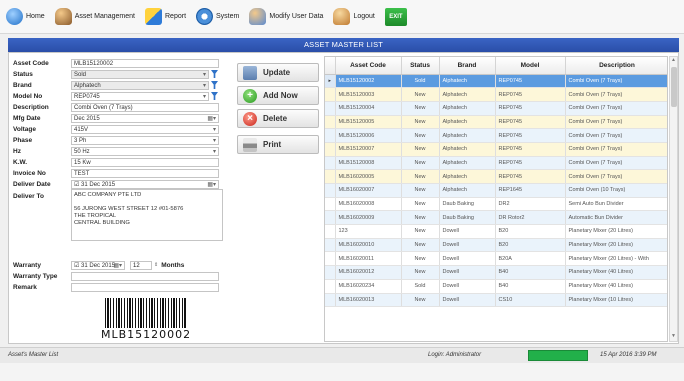 This screenshot has height=381, width=684. I want to click on cell-asset-code: MLB15120004, so click(368, 108).